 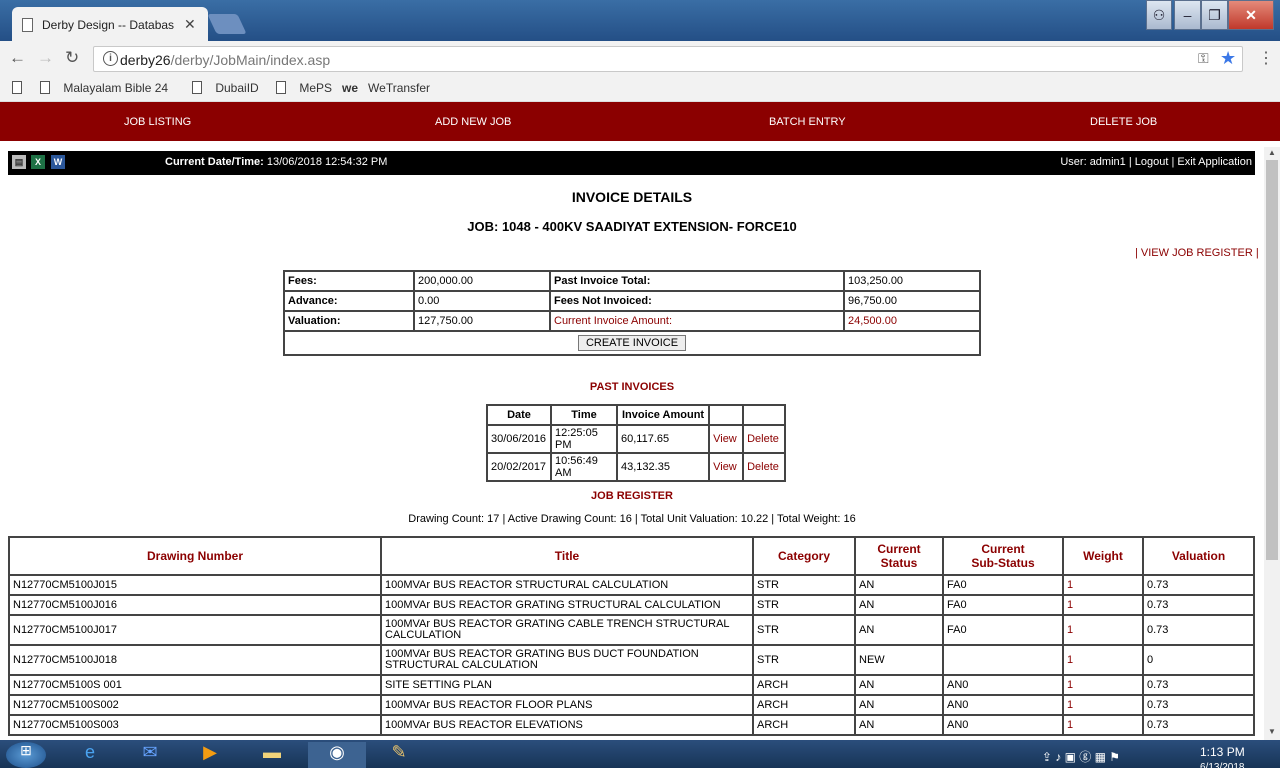 What do you see at coordinates (804, 630) in the screenshot?
I see `category: STR` at bounding box center [804, 630].